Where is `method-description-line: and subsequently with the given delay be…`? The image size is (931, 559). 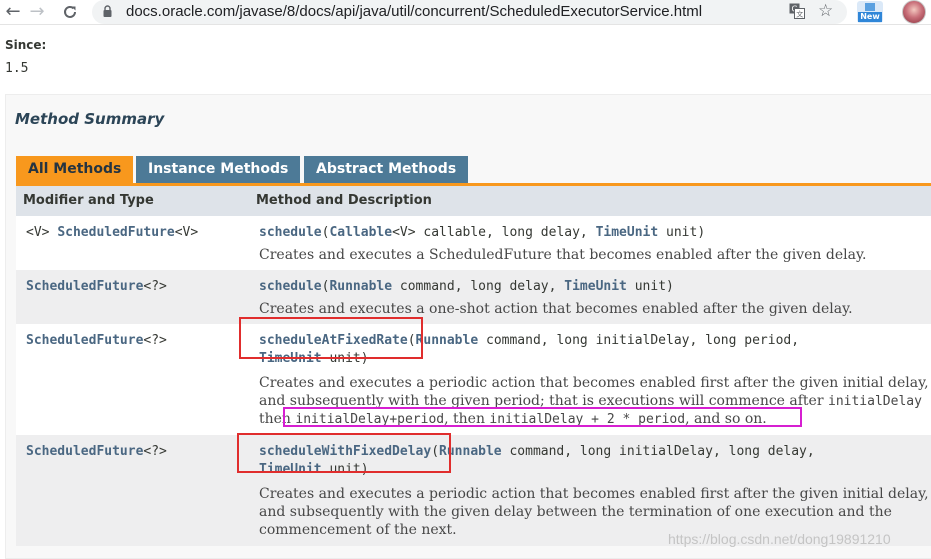 method-description-line: and subsequently with the given delay be… is located at coordinates (575, 512).